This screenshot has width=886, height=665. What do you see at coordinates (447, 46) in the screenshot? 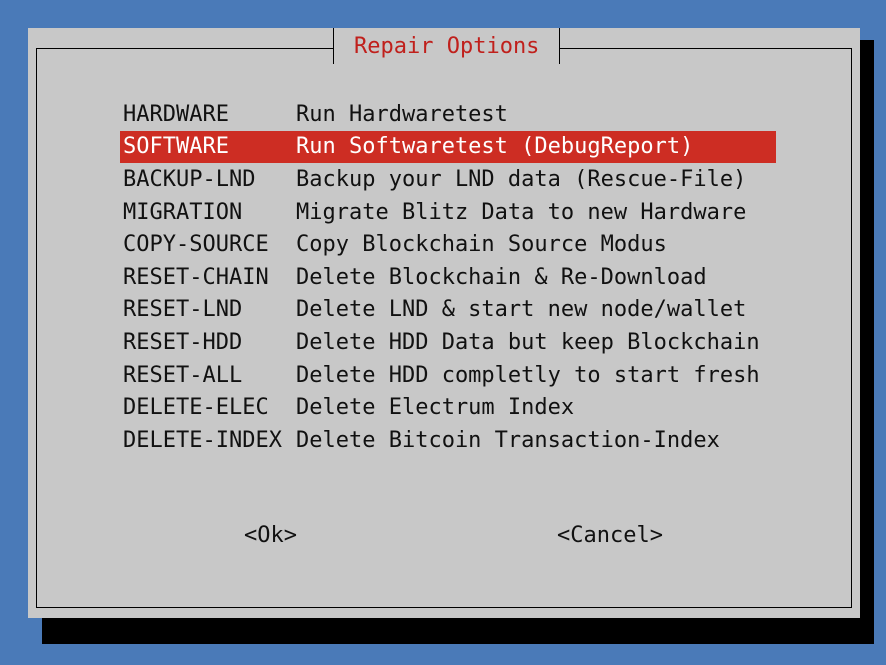
I see `dialog-title: Repair Options` at bounding box center [447, 46].